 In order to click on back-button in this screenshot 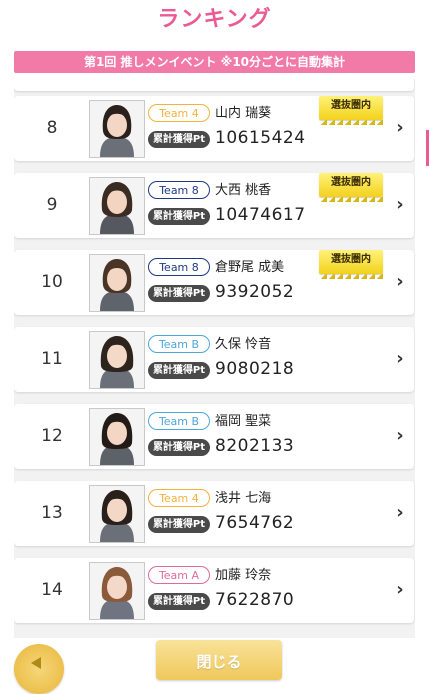, I will do `click(39, 669)`.